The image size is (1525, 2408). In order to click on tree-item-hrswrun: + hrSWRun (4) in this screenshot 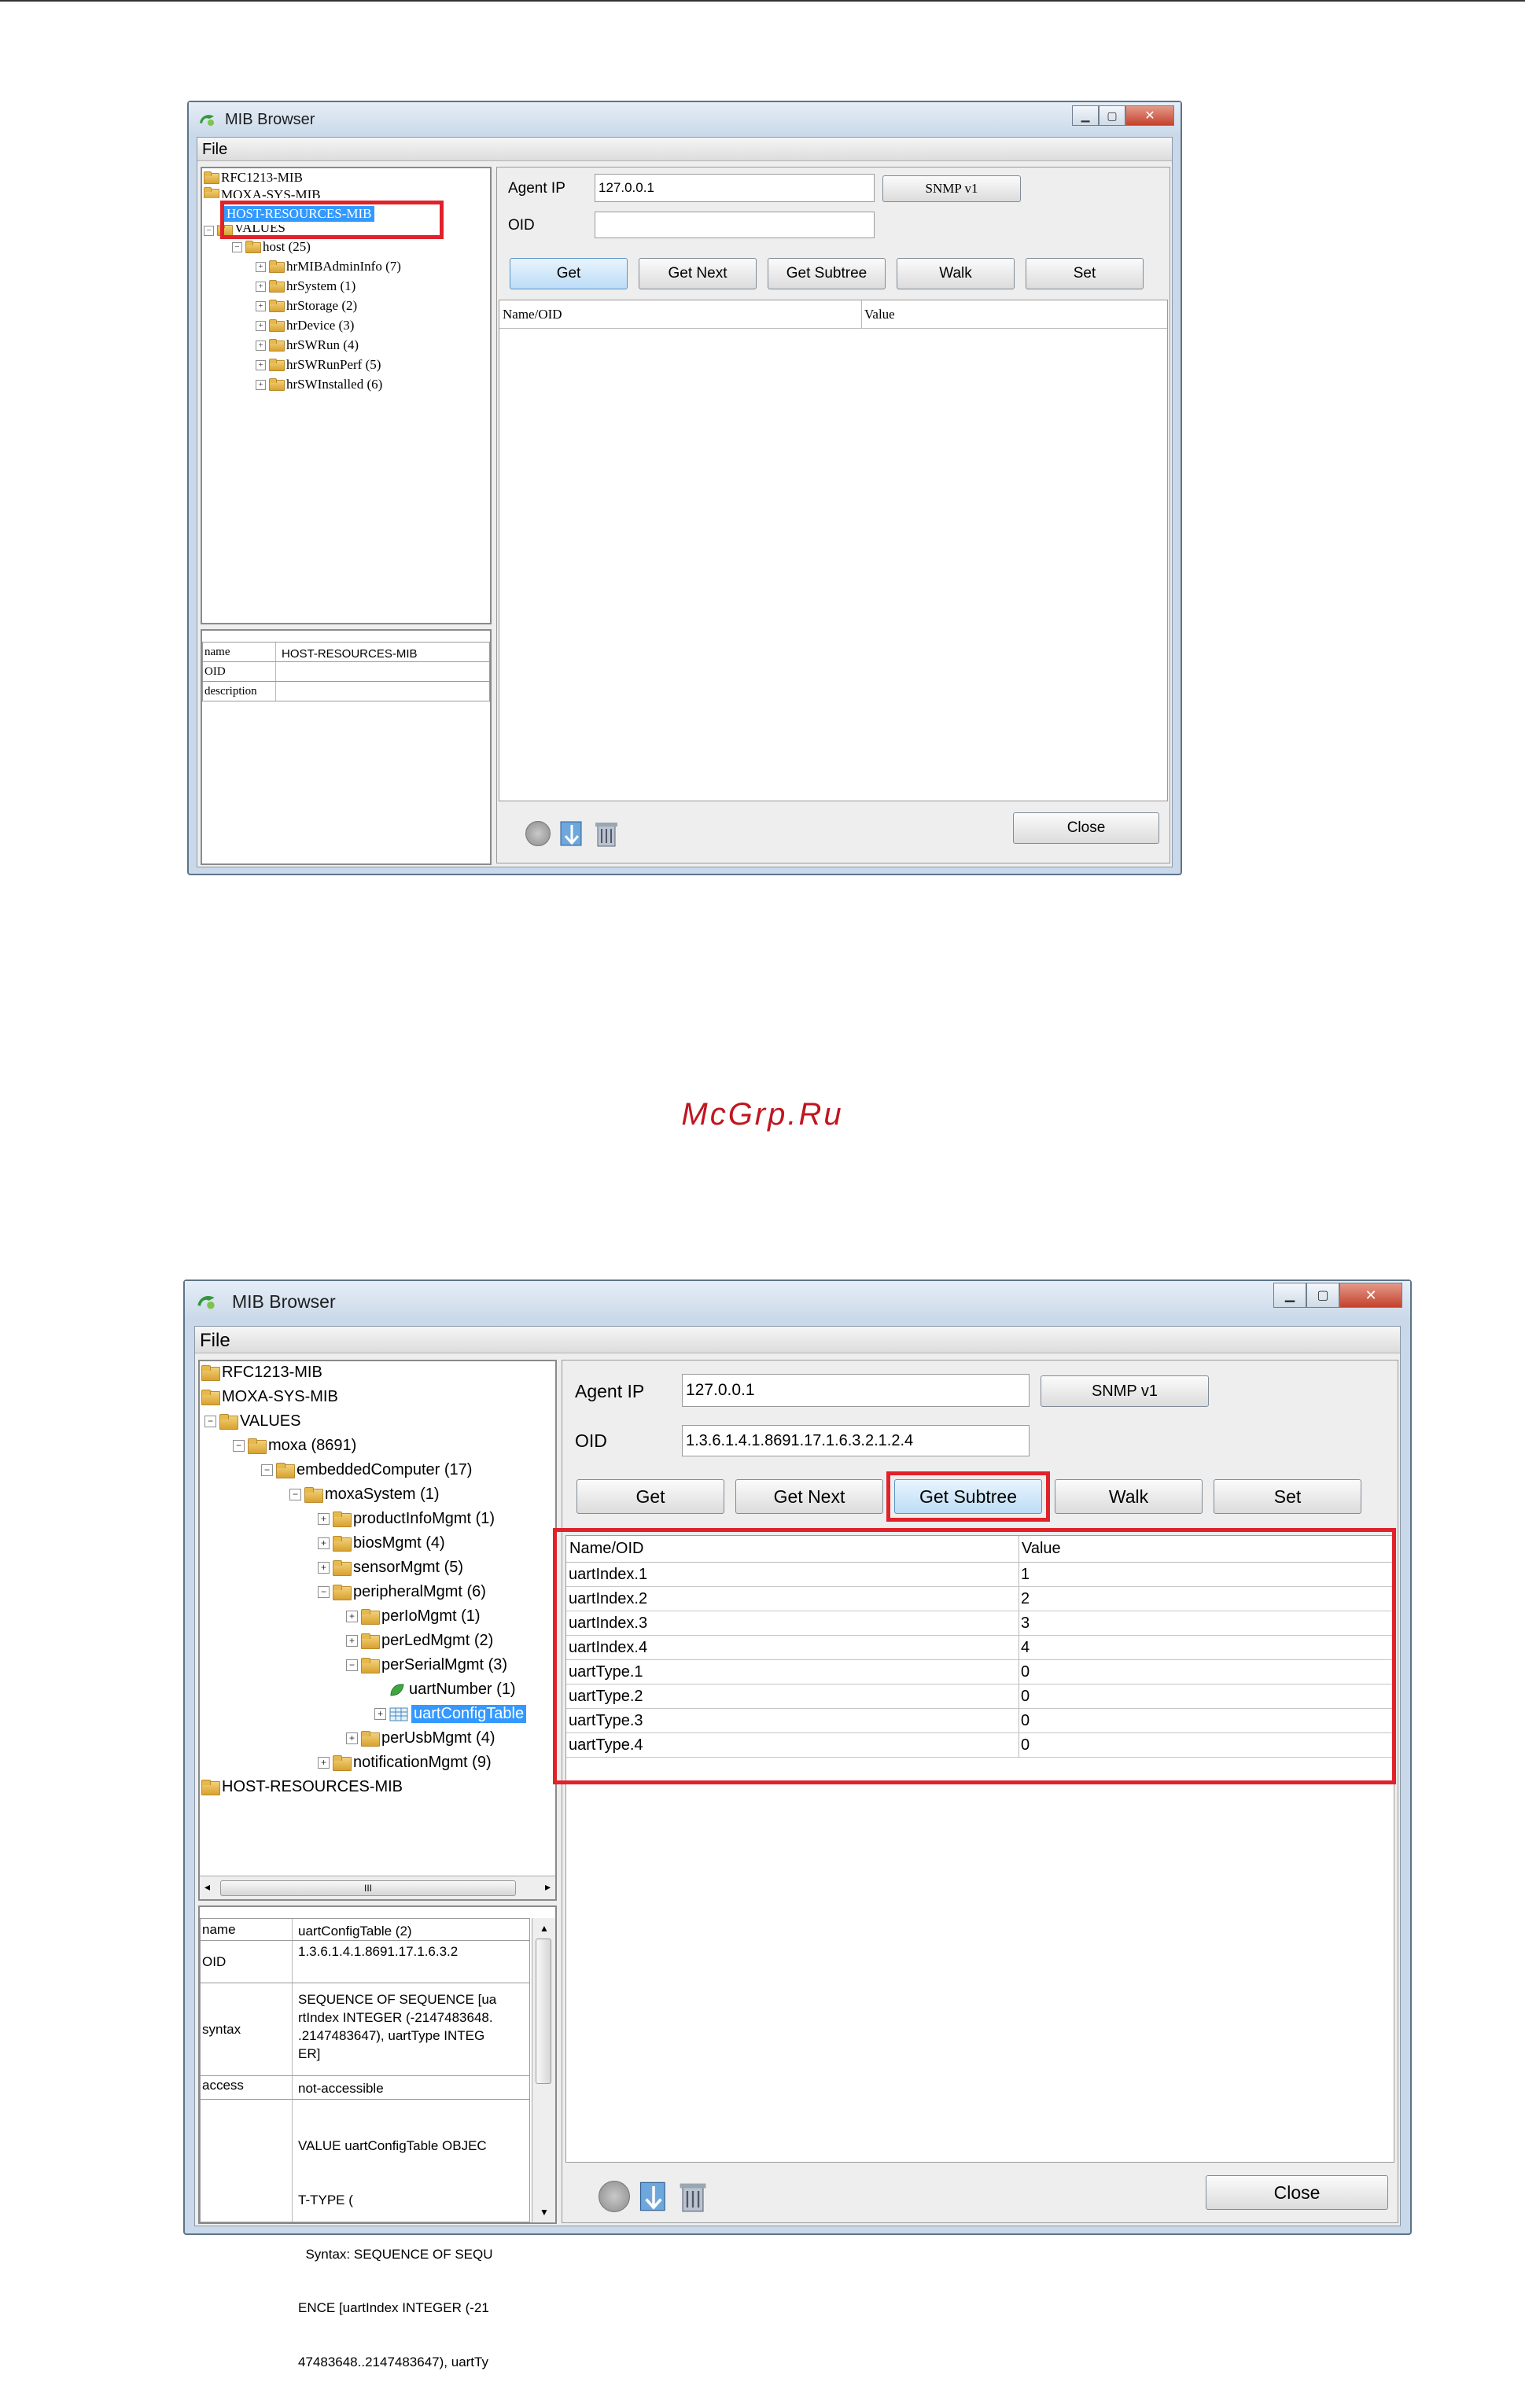, I will do `click(308, 345)`.